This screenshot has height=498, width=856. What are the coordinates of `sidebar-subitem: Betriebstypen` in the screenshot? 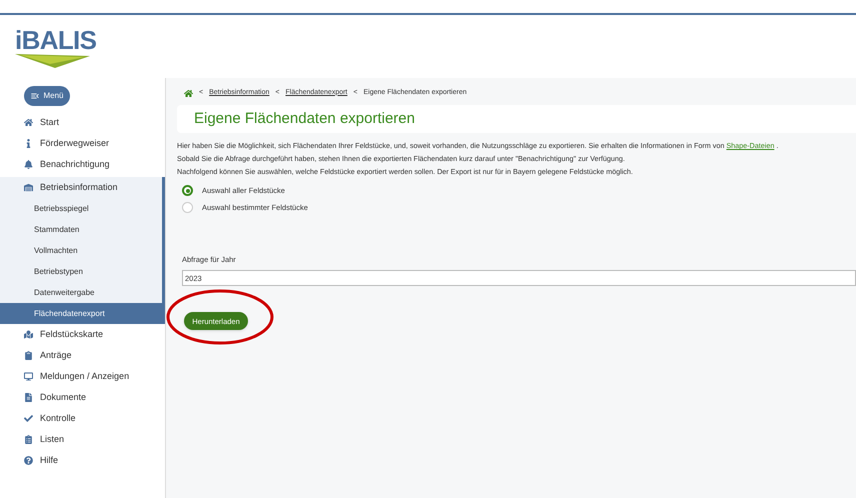 It's located at (81, 271).